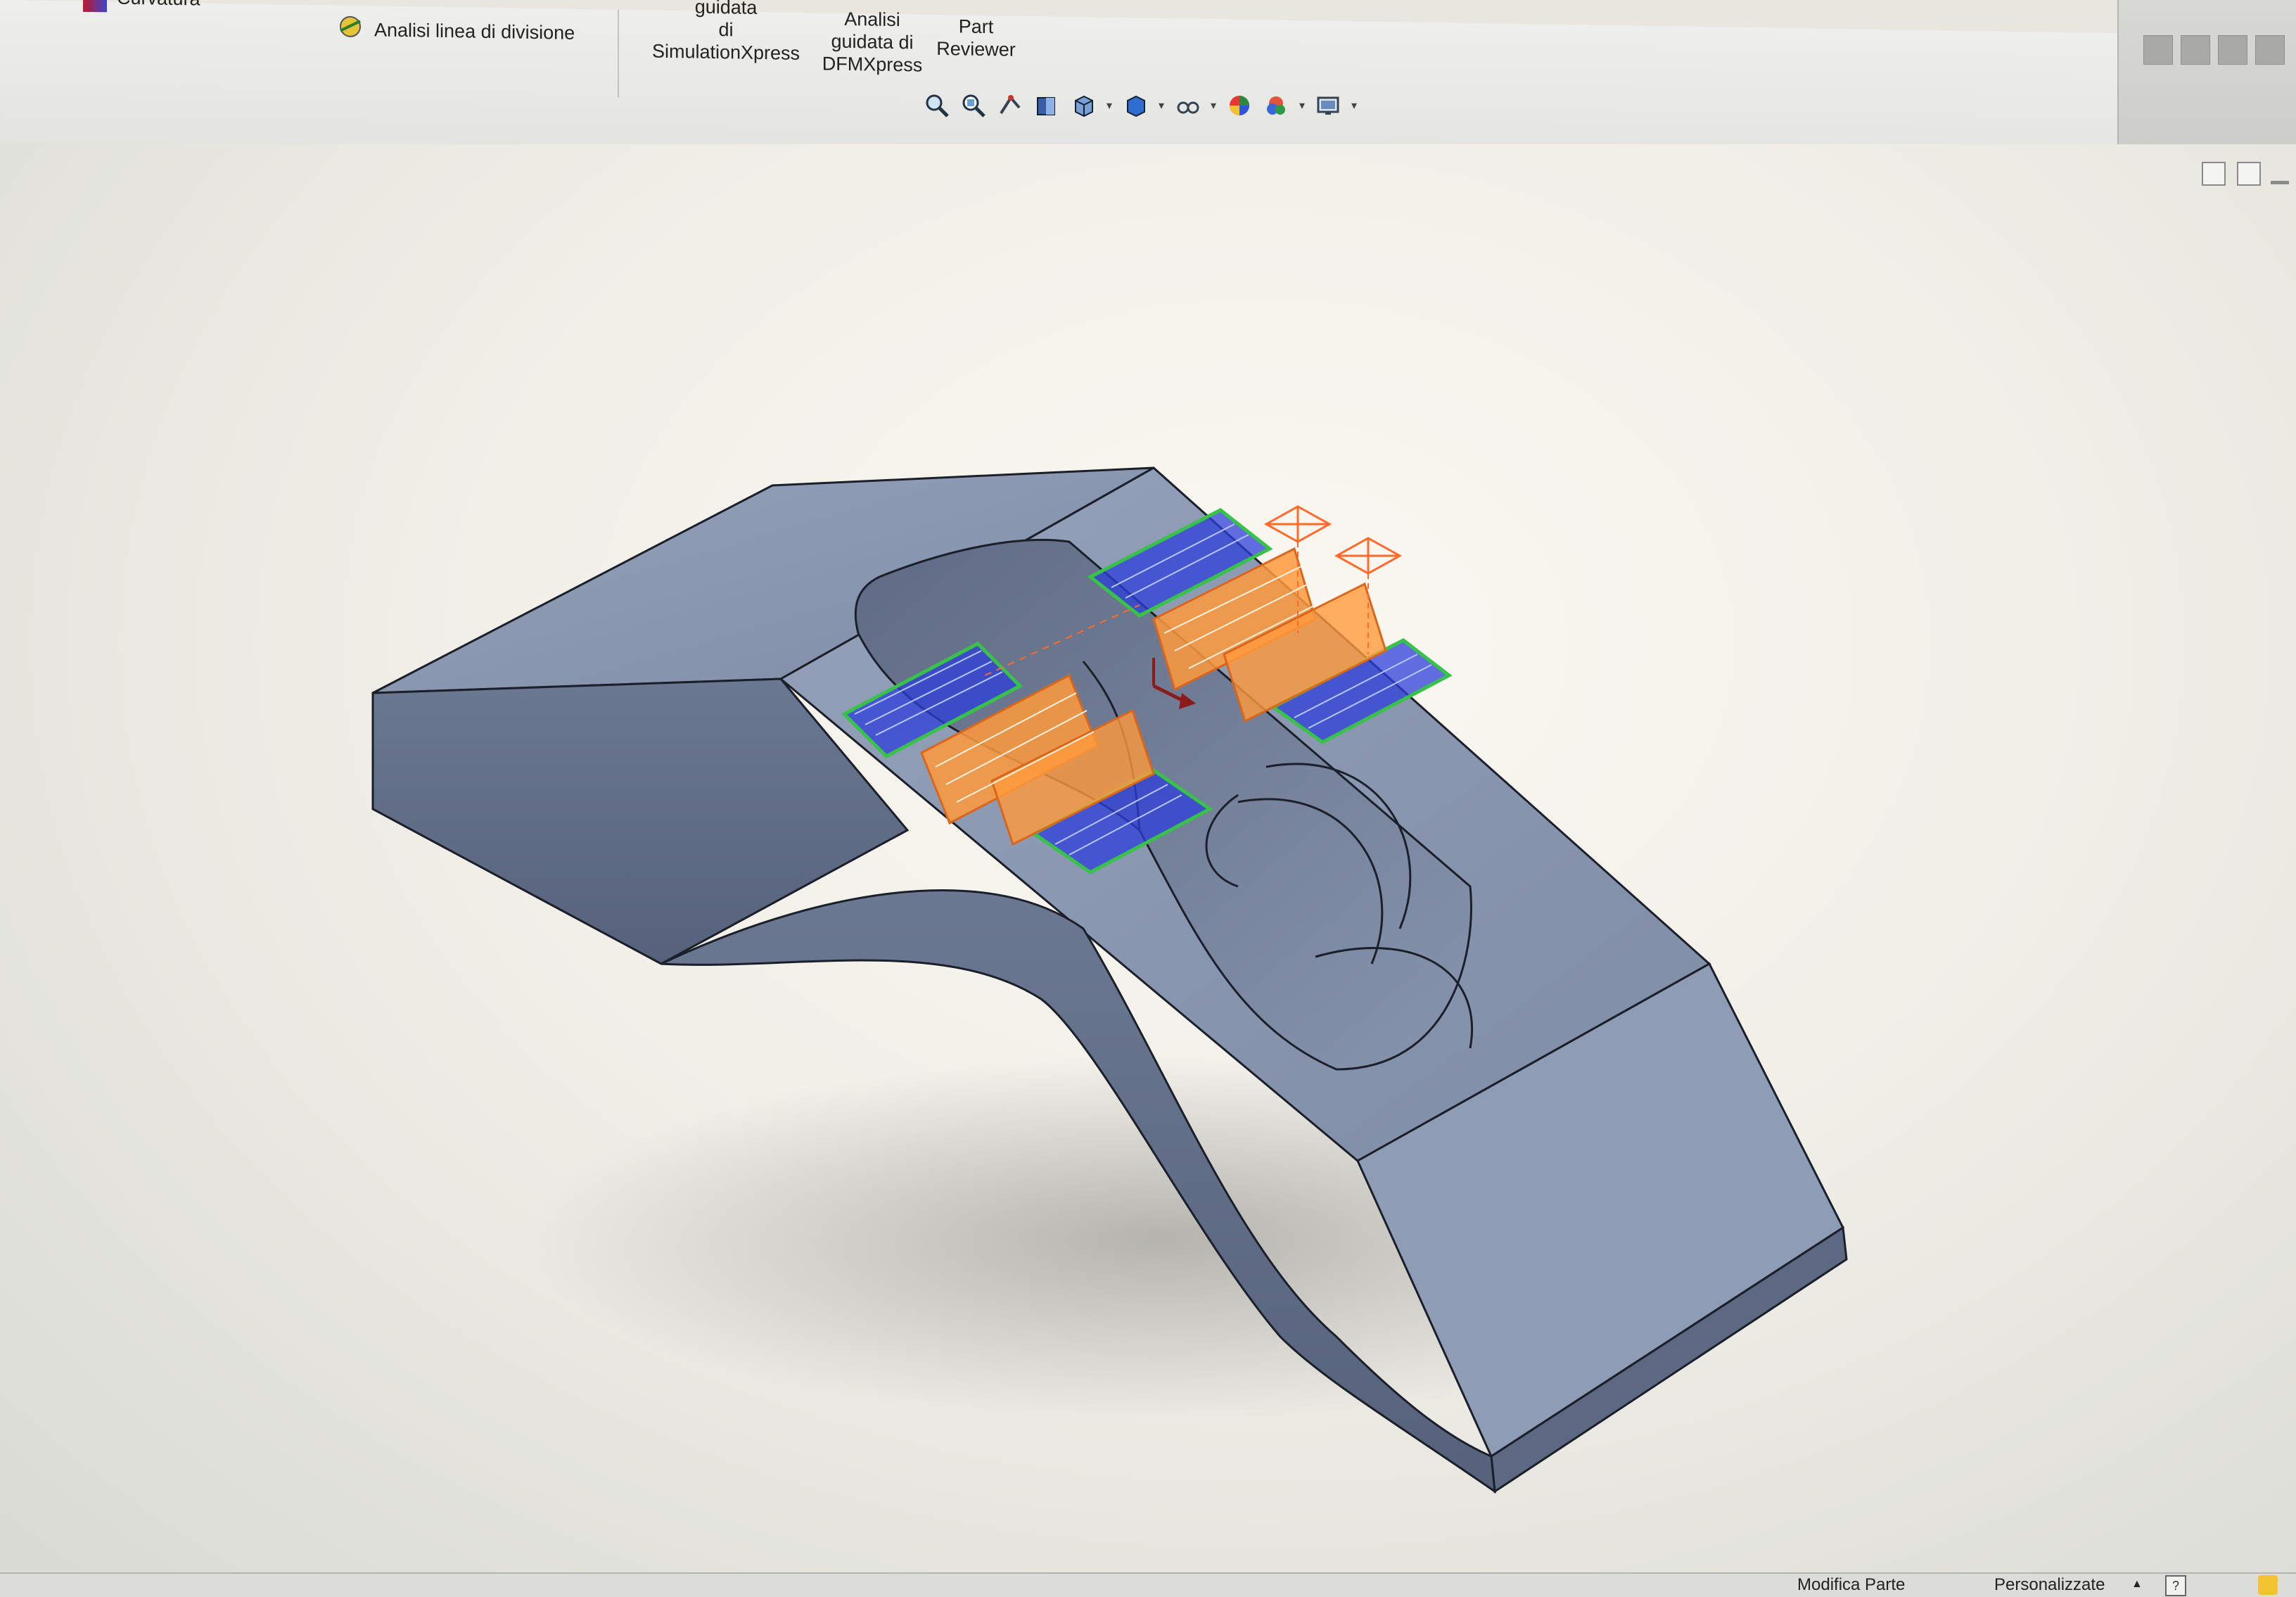 The image size is (2296, 1597). What do you see at coordinates (937, 105) in the screenshot?
I see `zoom-to-fit-icon` at bounding box center [937, 105].